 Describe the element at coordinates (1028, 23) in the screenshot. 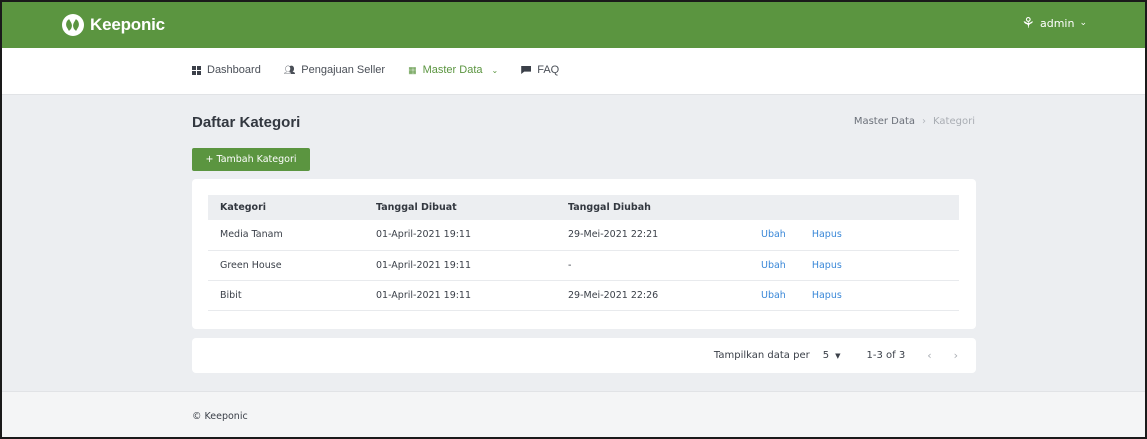

I see `leaf-icon: ⚘` at that location.